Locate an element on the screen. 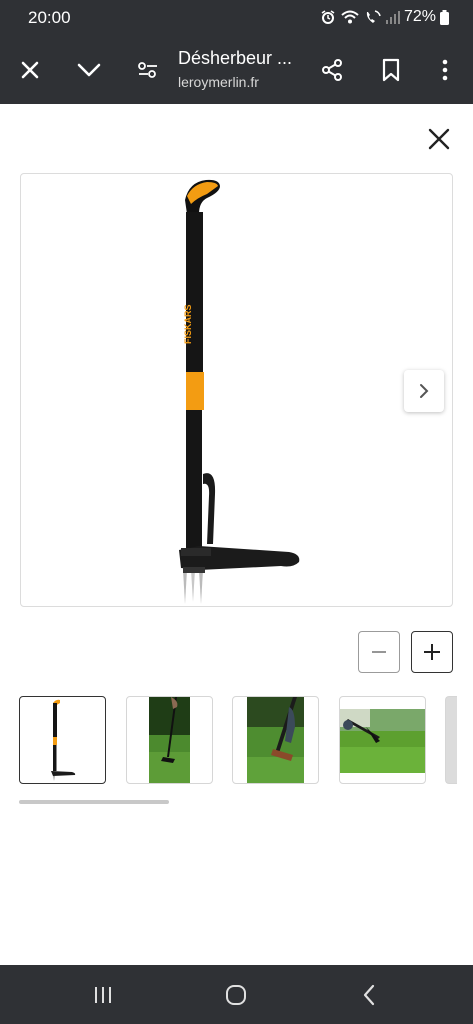 The image size is (473, 1024). page-url: leroymerlin.fr is located at coordinates (218, 82).